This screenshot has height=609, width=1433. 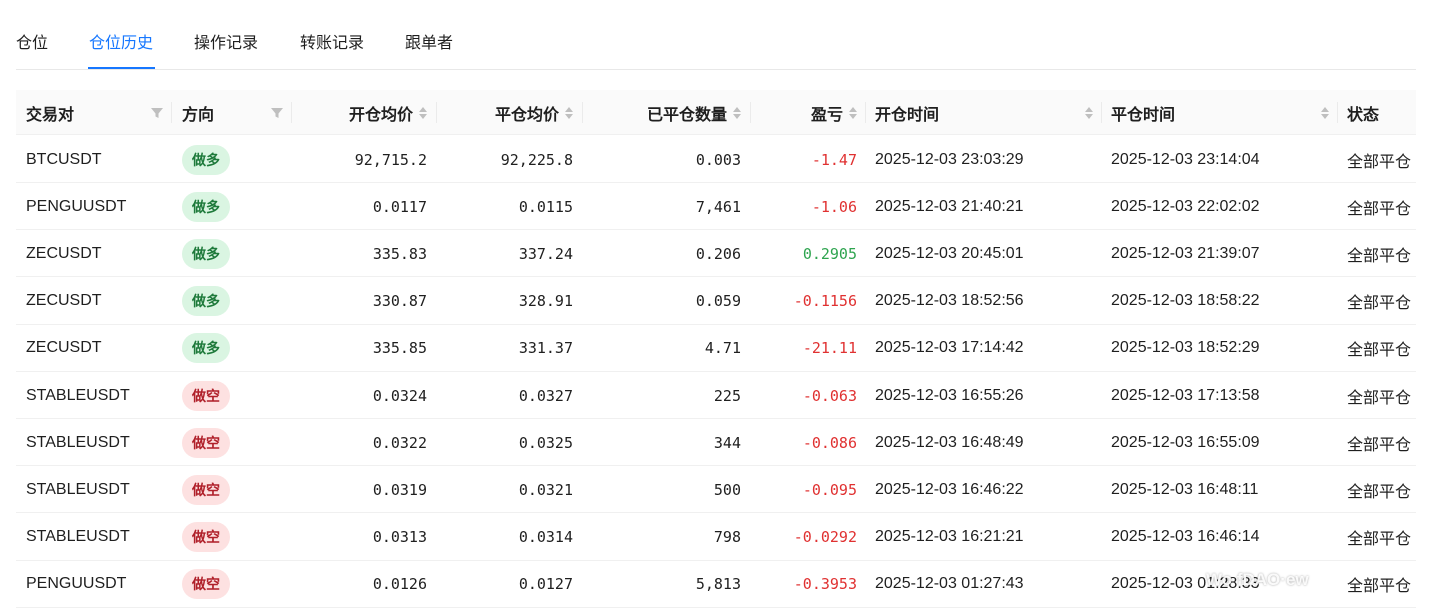 What do you see at coordinates (545, 253) in the screenshot?
I see `cell-close-avg: 337.24` at bounding box center [545, 253].